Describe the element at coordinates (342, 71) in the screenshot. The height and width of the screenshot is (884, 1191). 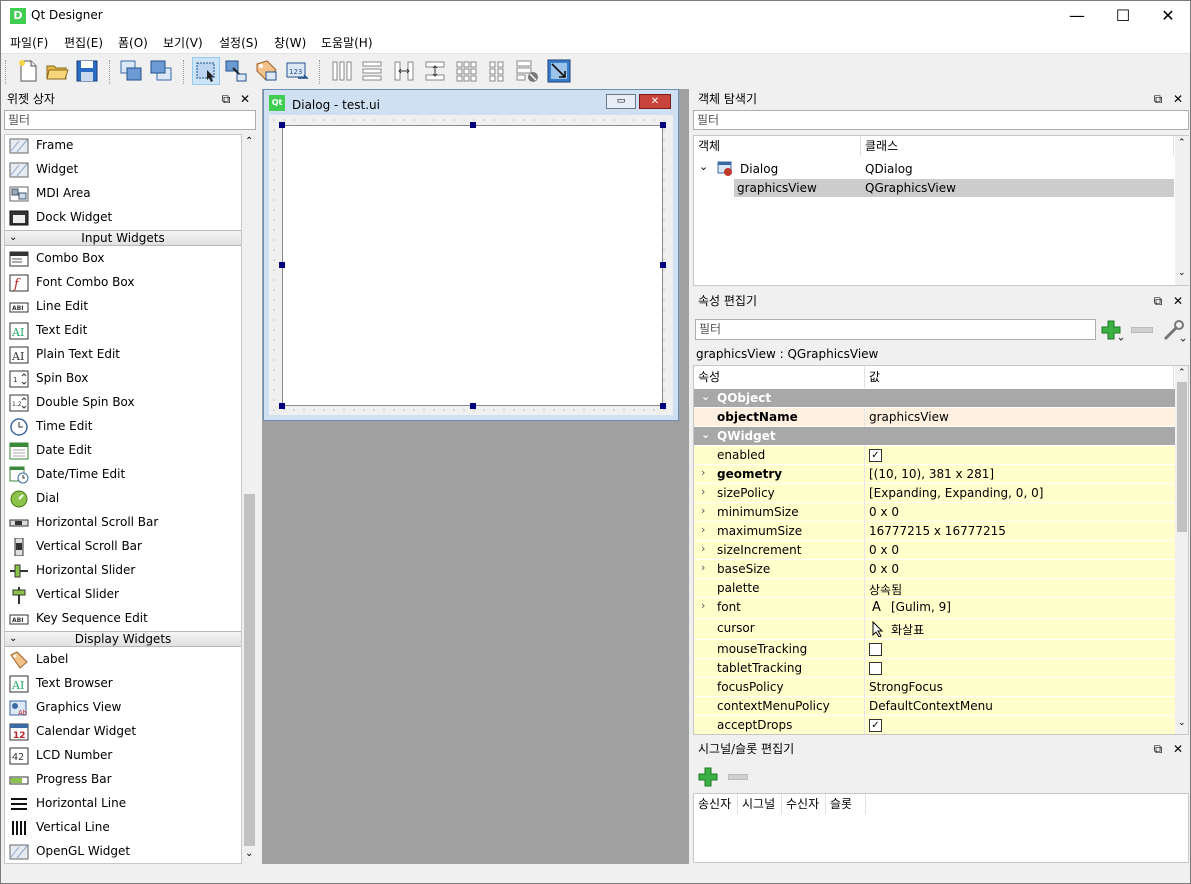
I see `layout-horizontal-icon` at that location.